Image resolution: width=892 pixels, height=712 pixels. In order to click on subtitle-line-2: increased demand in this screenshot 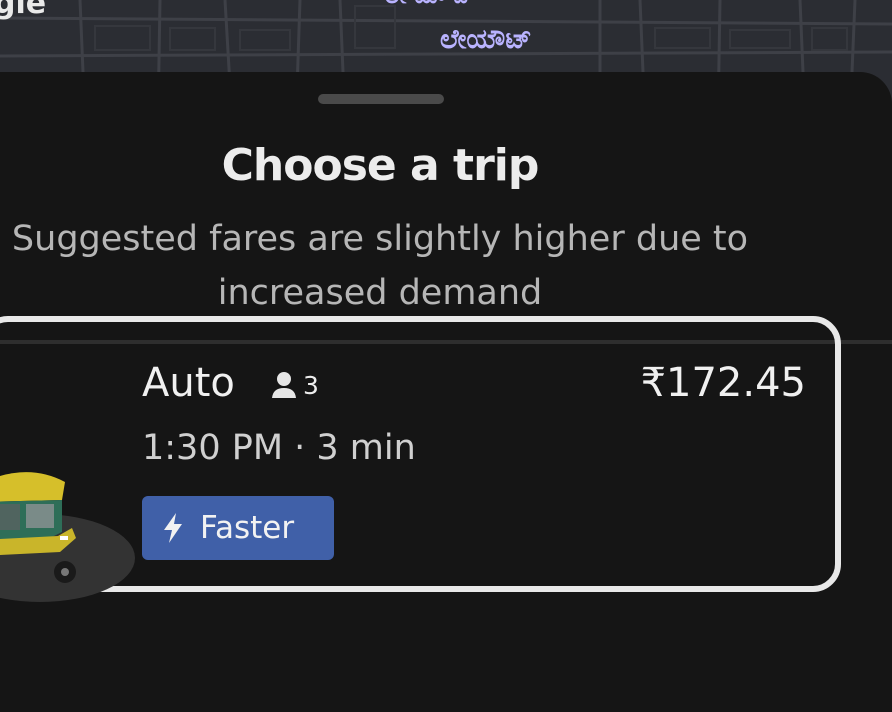, I will do `click(380, 293)`.